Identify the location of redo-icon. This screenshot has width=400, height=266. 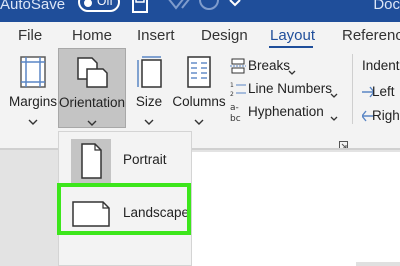
(209, 9).